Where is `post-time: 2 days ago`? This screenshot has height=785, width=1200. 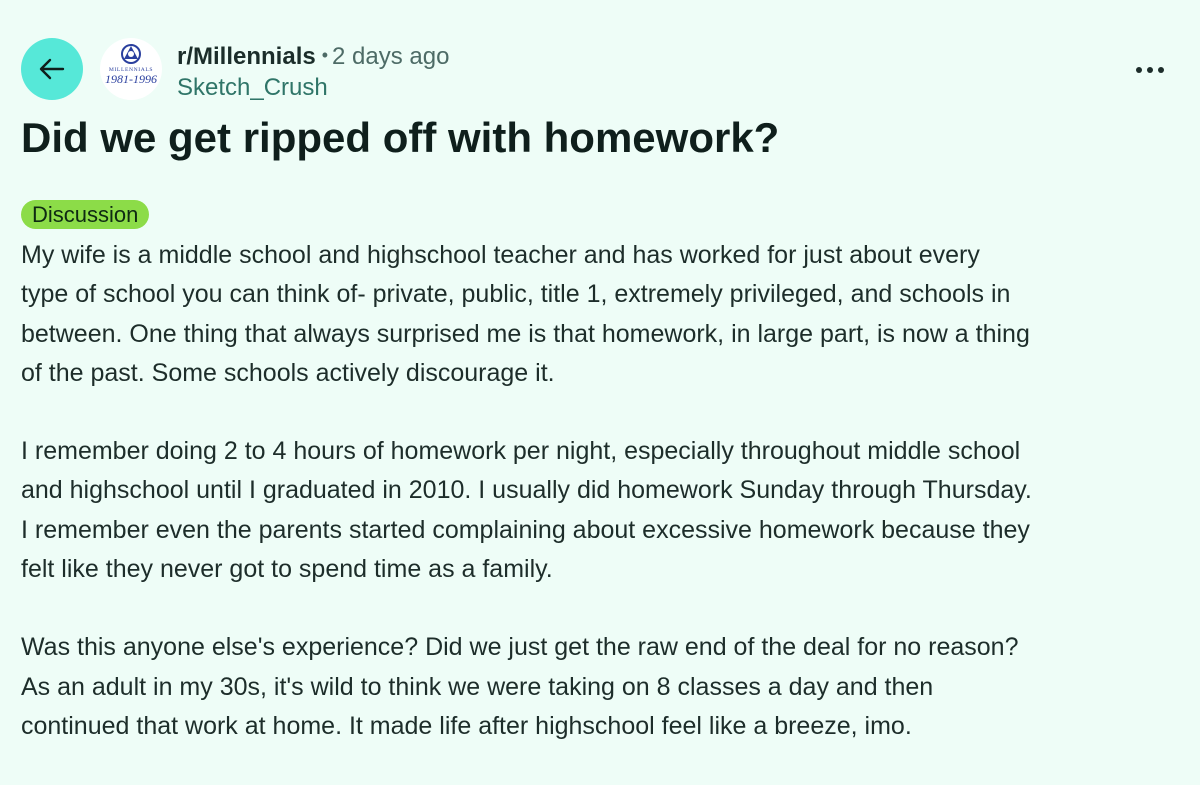
post-time: 2 days ago is located at coordinates (391, 56).